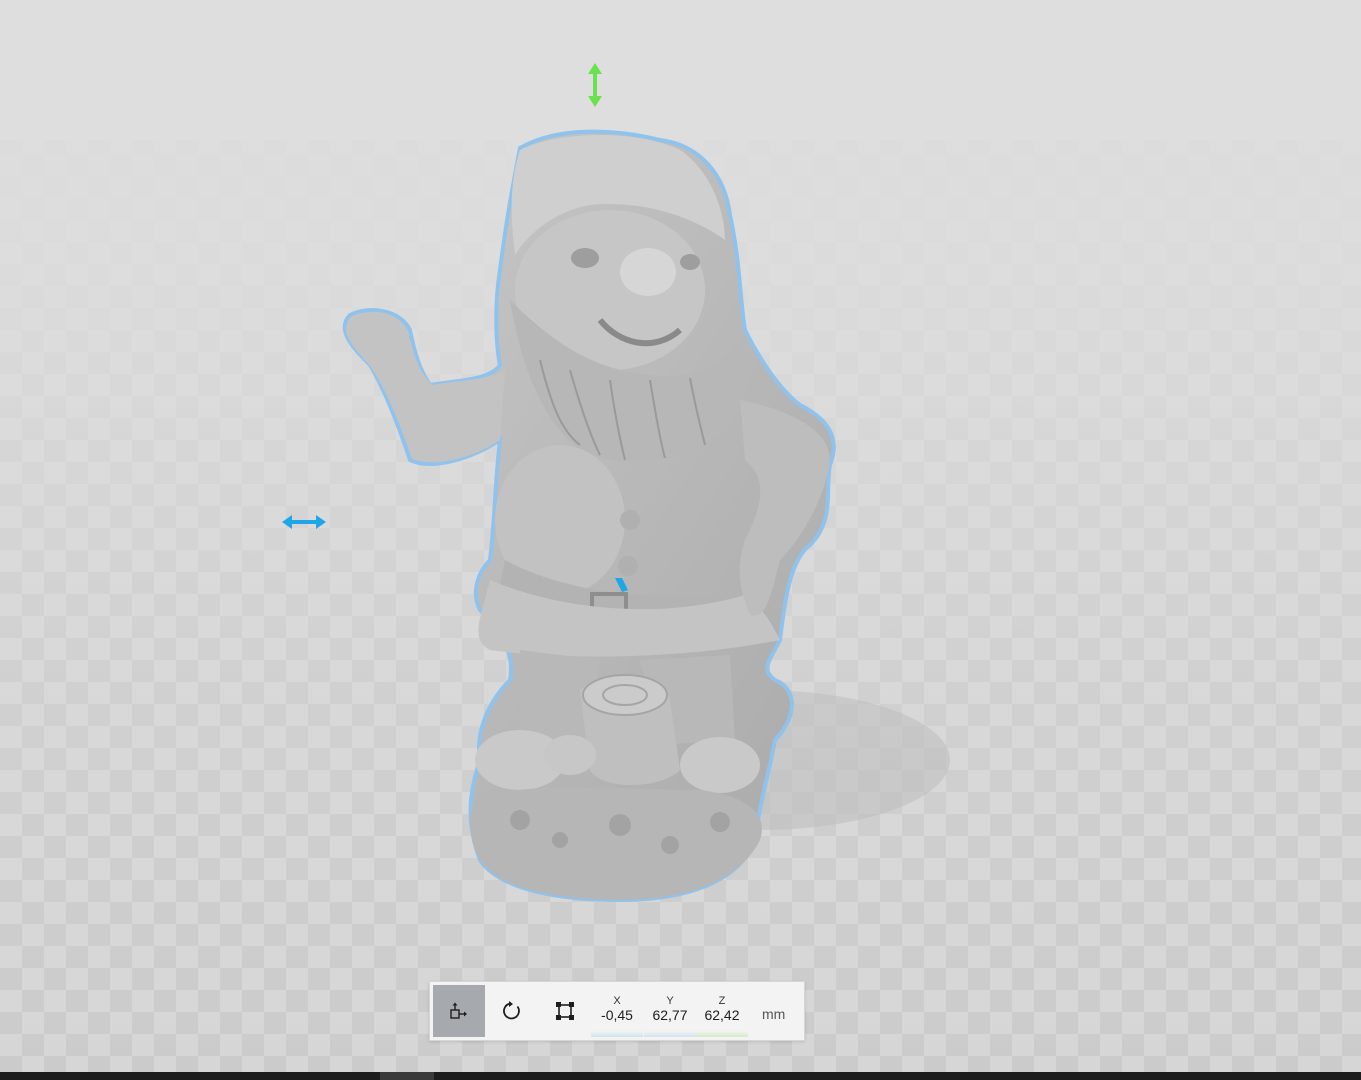  I want to click on z-coordinate-group: Z, so click(722, 1011).